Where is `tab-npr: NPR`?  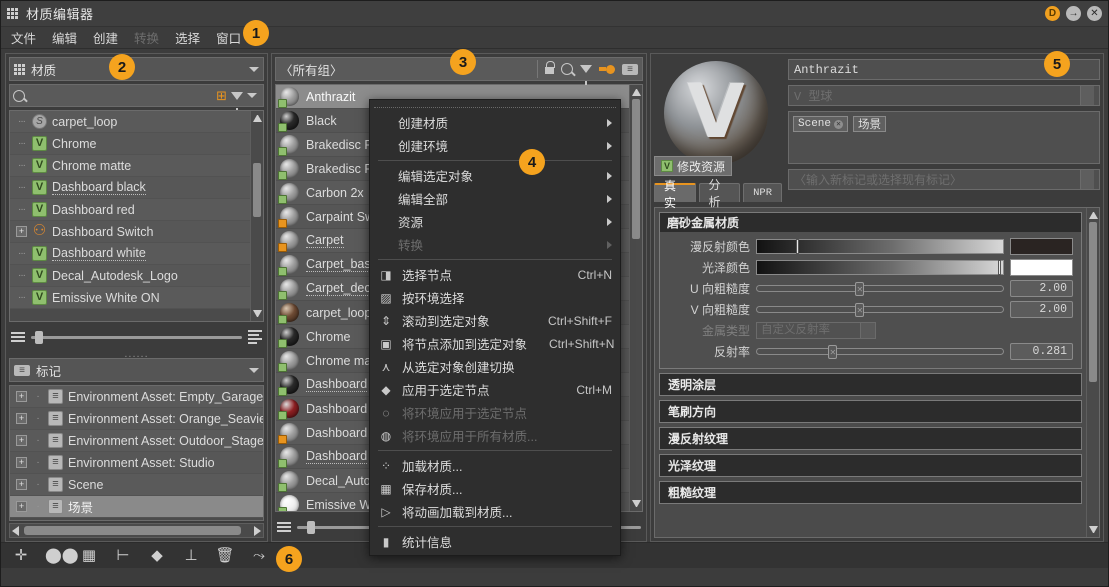
tab-npr: NPR is located at coordinates (762, 192).